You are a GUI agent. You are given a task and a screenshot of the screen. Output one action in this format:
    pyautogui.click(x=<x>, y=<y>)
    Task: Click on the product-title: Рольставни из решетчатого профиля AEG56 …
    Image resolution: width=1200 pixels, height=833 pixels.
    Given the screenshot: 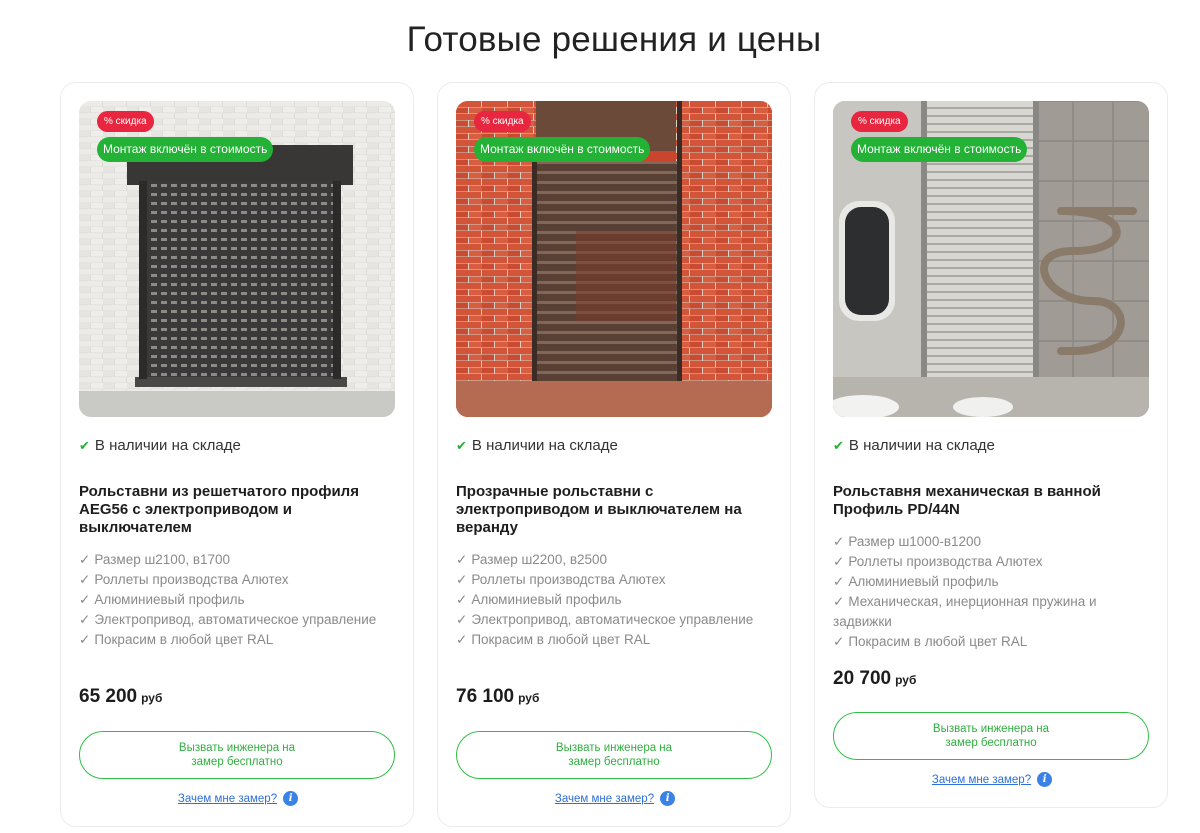 What is the action you would take?
    pyautogui.click(x=240, y=510)
    